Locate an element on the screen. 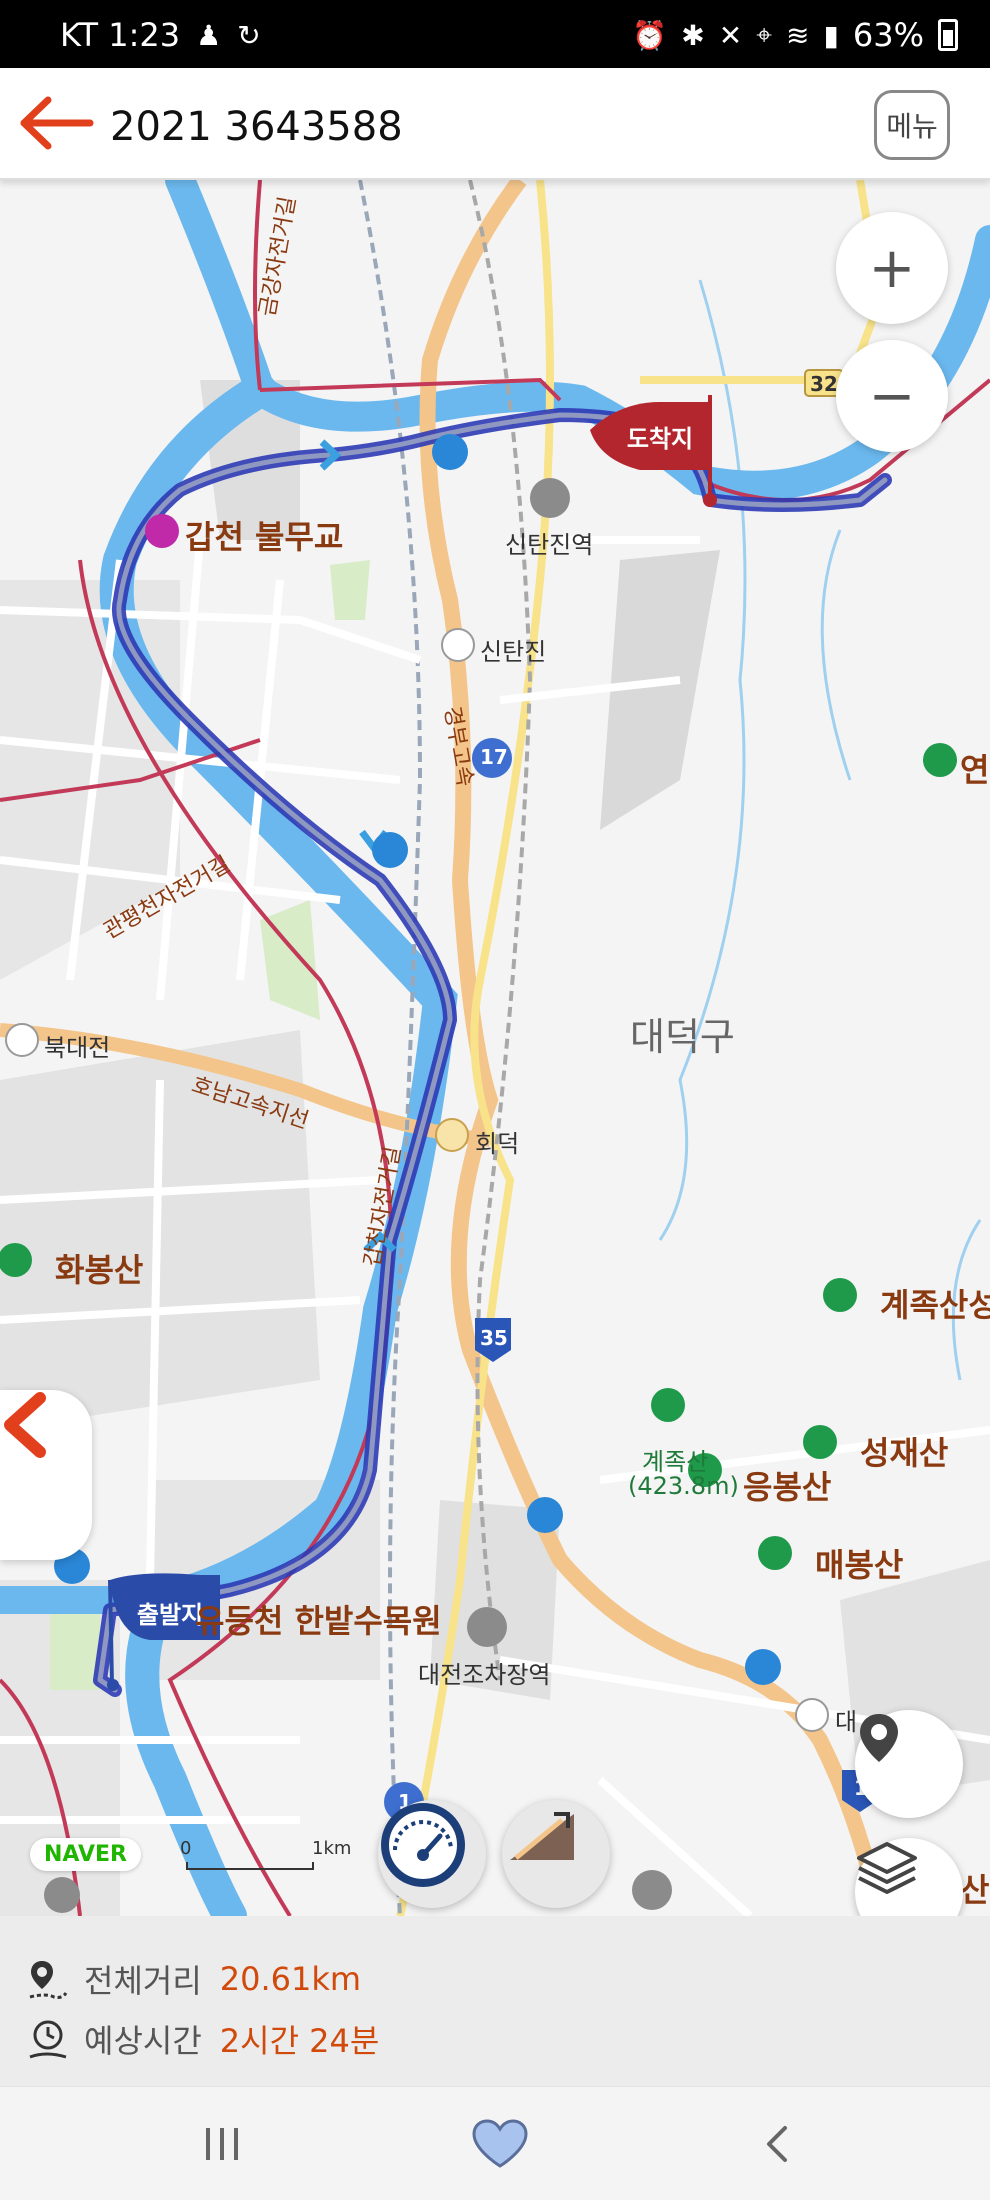 Image resolution: width=990 pixels, height=2200 pixels. map-label-yeon: 연 is located at coordinates (975, 770).